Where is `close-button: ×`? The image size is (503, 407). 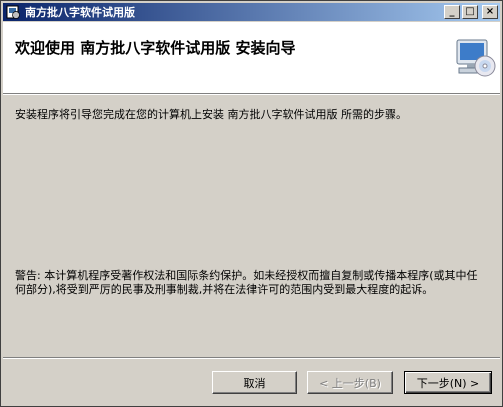 close-button: × is located at coordinates (490, 12).